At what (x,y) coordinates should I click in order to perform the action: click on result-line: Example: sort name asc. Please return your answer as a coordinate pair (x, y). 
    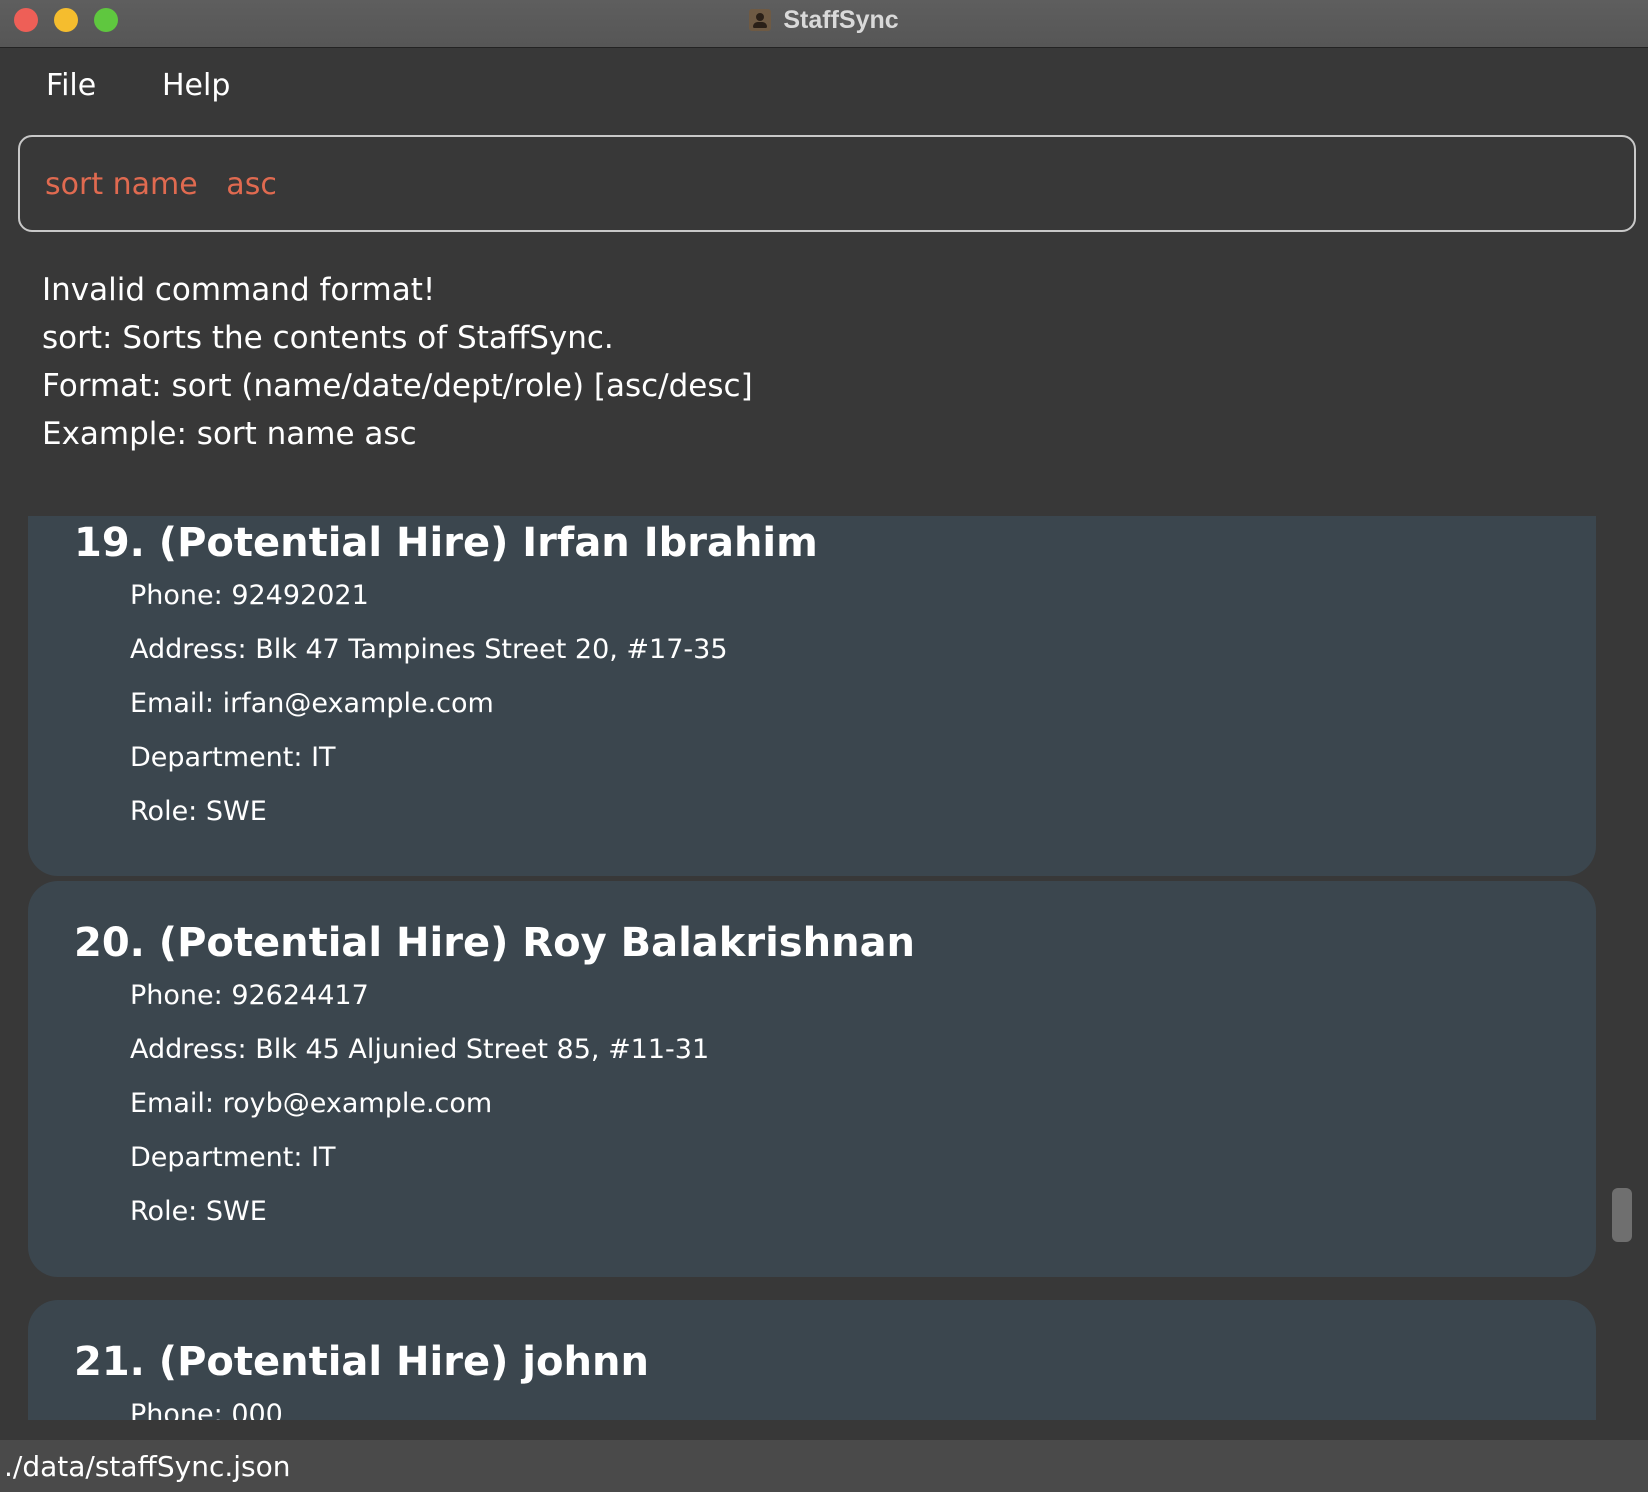
    Looking at the image, I should click on (229, 434).